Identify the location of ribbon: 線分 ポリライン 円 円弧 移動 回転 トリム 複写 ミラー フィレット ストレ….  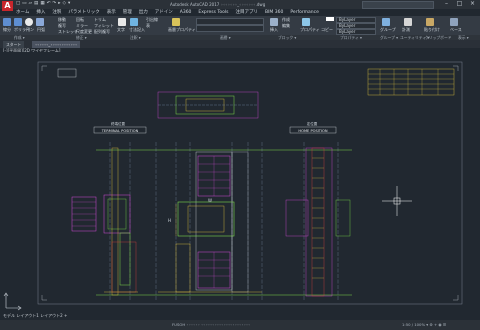
(240, 26).